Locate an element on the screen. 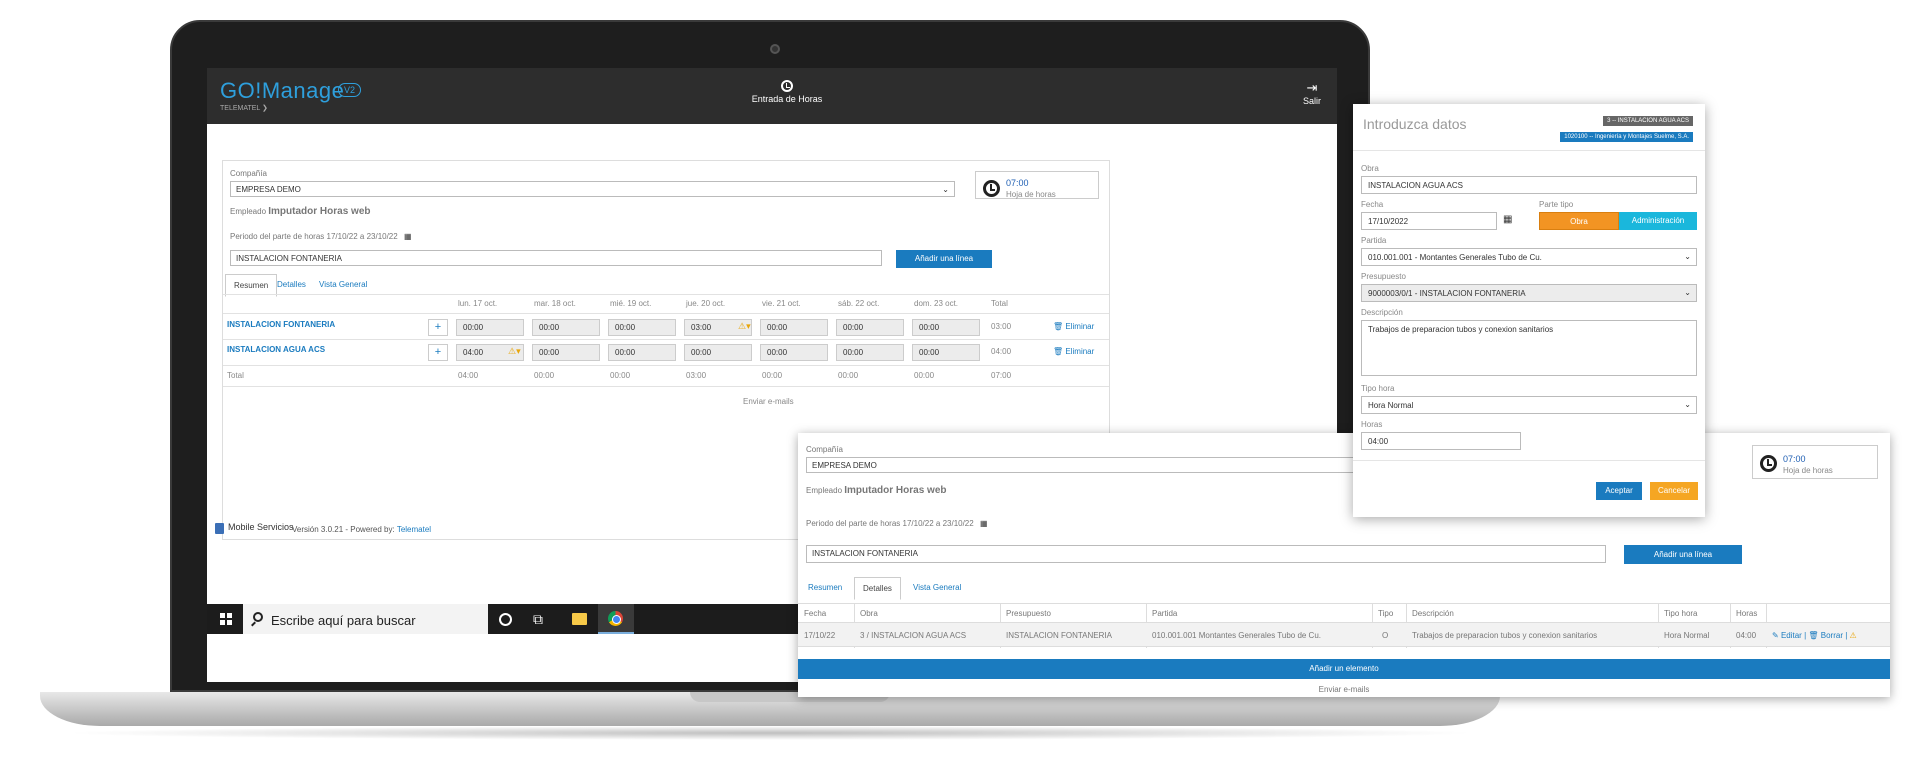 The image size is (1920, 765). footer-brand: Mobile Servicios is located at coordinates (261, 527).